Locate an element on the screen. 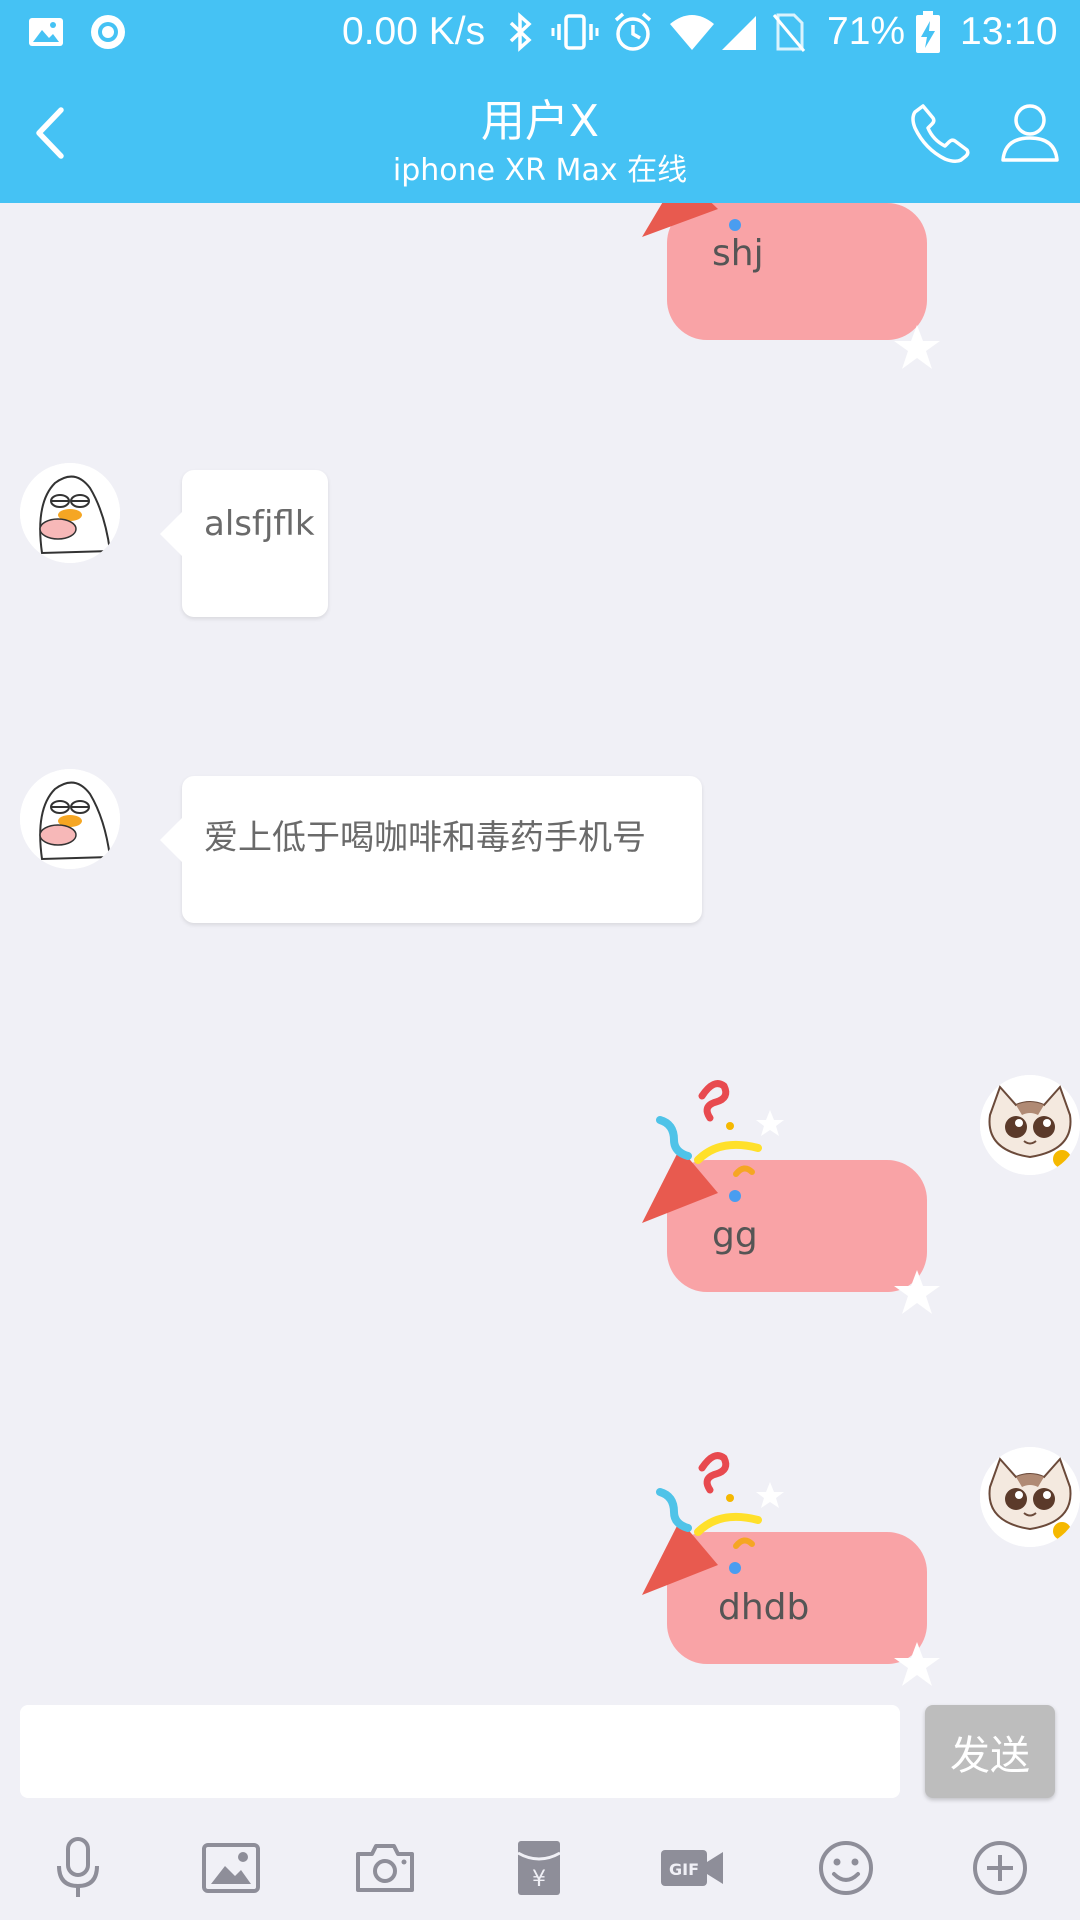 The height and width of the screenshot is (1920, 1080). camera-icon is located at coordinates (385, 1868).